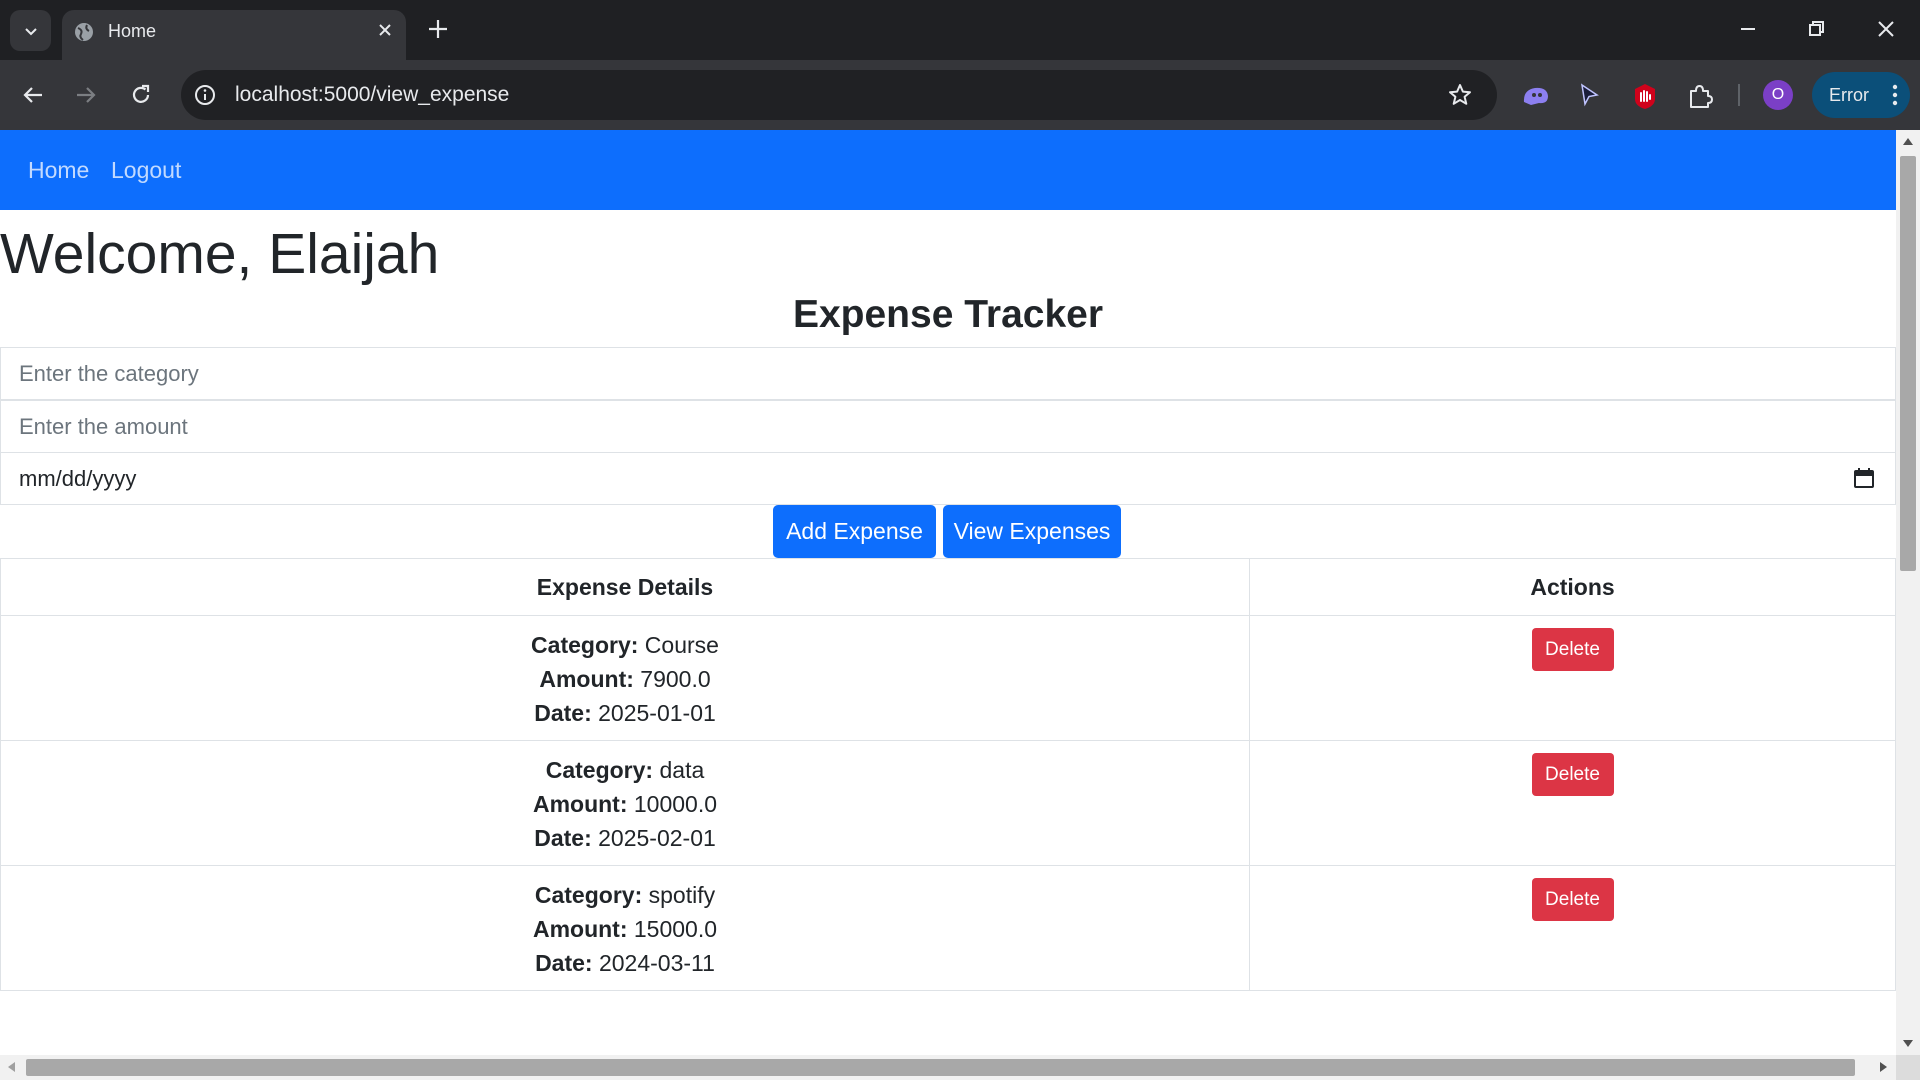 The height and width of the screenshot is (1080, 1920). Describe the element at coordinates (1895, 95) in the screenshot. I see `more-vertical-icon` at that location.